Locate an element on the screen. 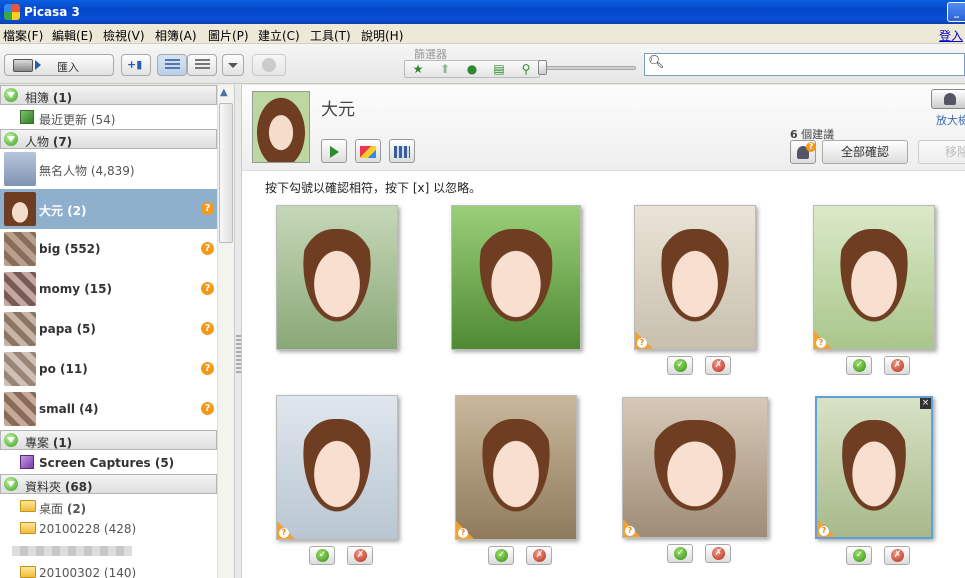 This screenshot has width=965, height=578. question-icon: ? is located at coordinates (811, 147).